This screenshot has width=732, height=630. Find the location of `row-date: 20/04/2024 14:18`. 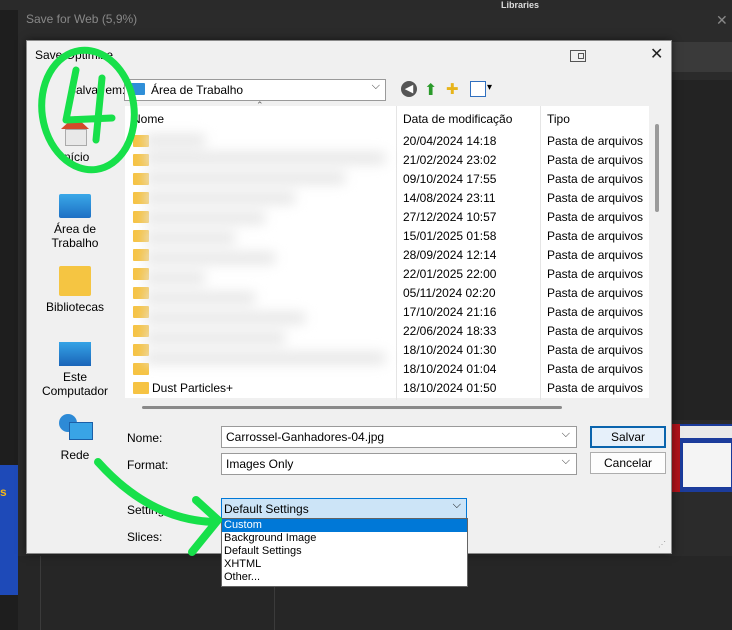

row-date: 20/04/2024 14:18 is located at coordinates (450, 141).